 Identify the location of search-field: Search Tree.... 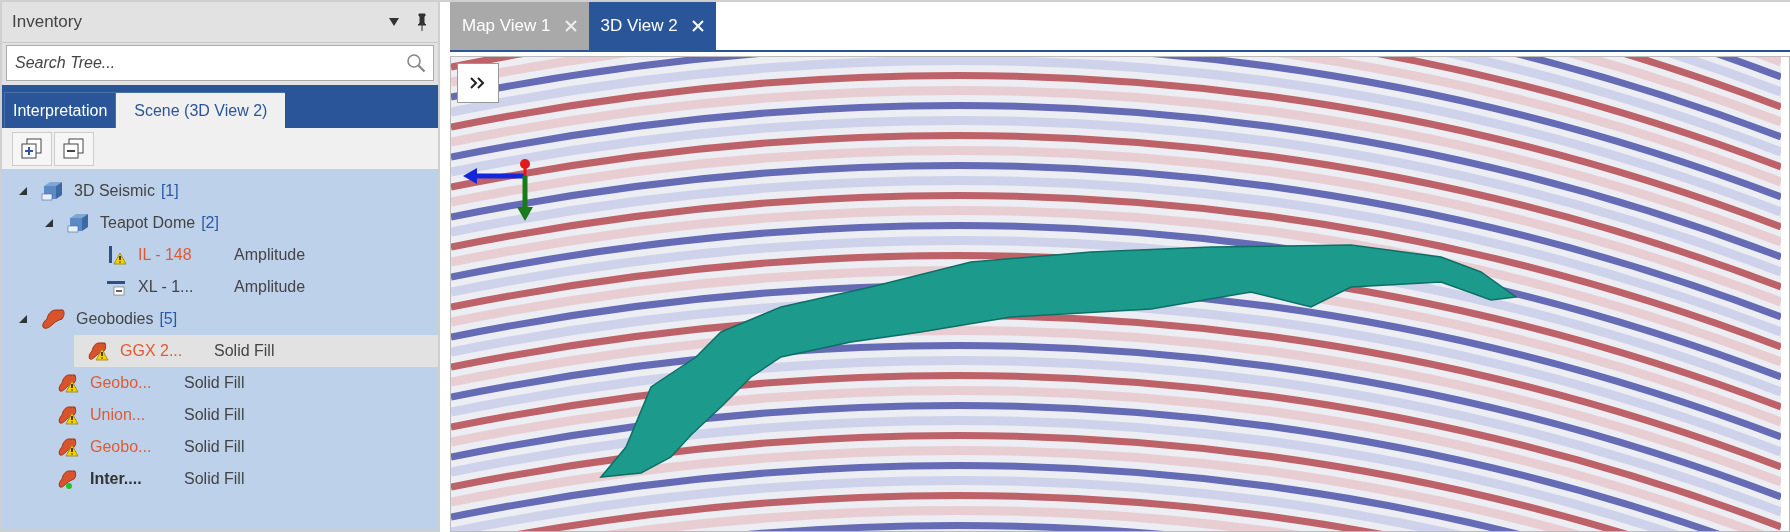
(220, 63).